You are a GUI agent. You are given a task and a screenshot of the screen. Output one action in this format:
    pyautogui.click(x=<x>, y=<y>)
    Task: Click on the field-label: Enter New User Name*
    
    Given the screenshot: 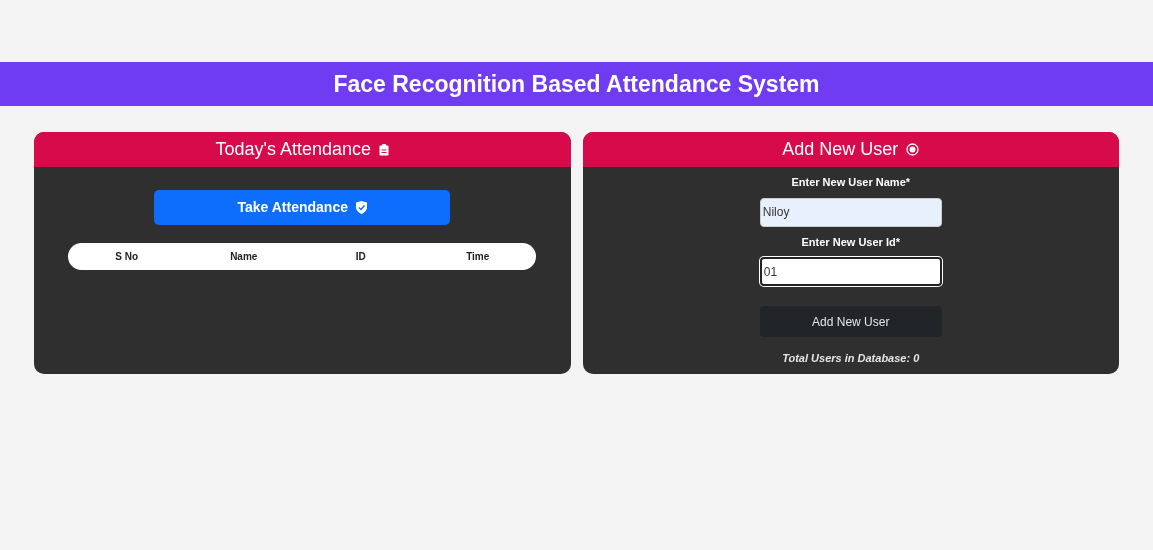 What is the action you would take?
    pyautogui.click(x=851, y=182)
    